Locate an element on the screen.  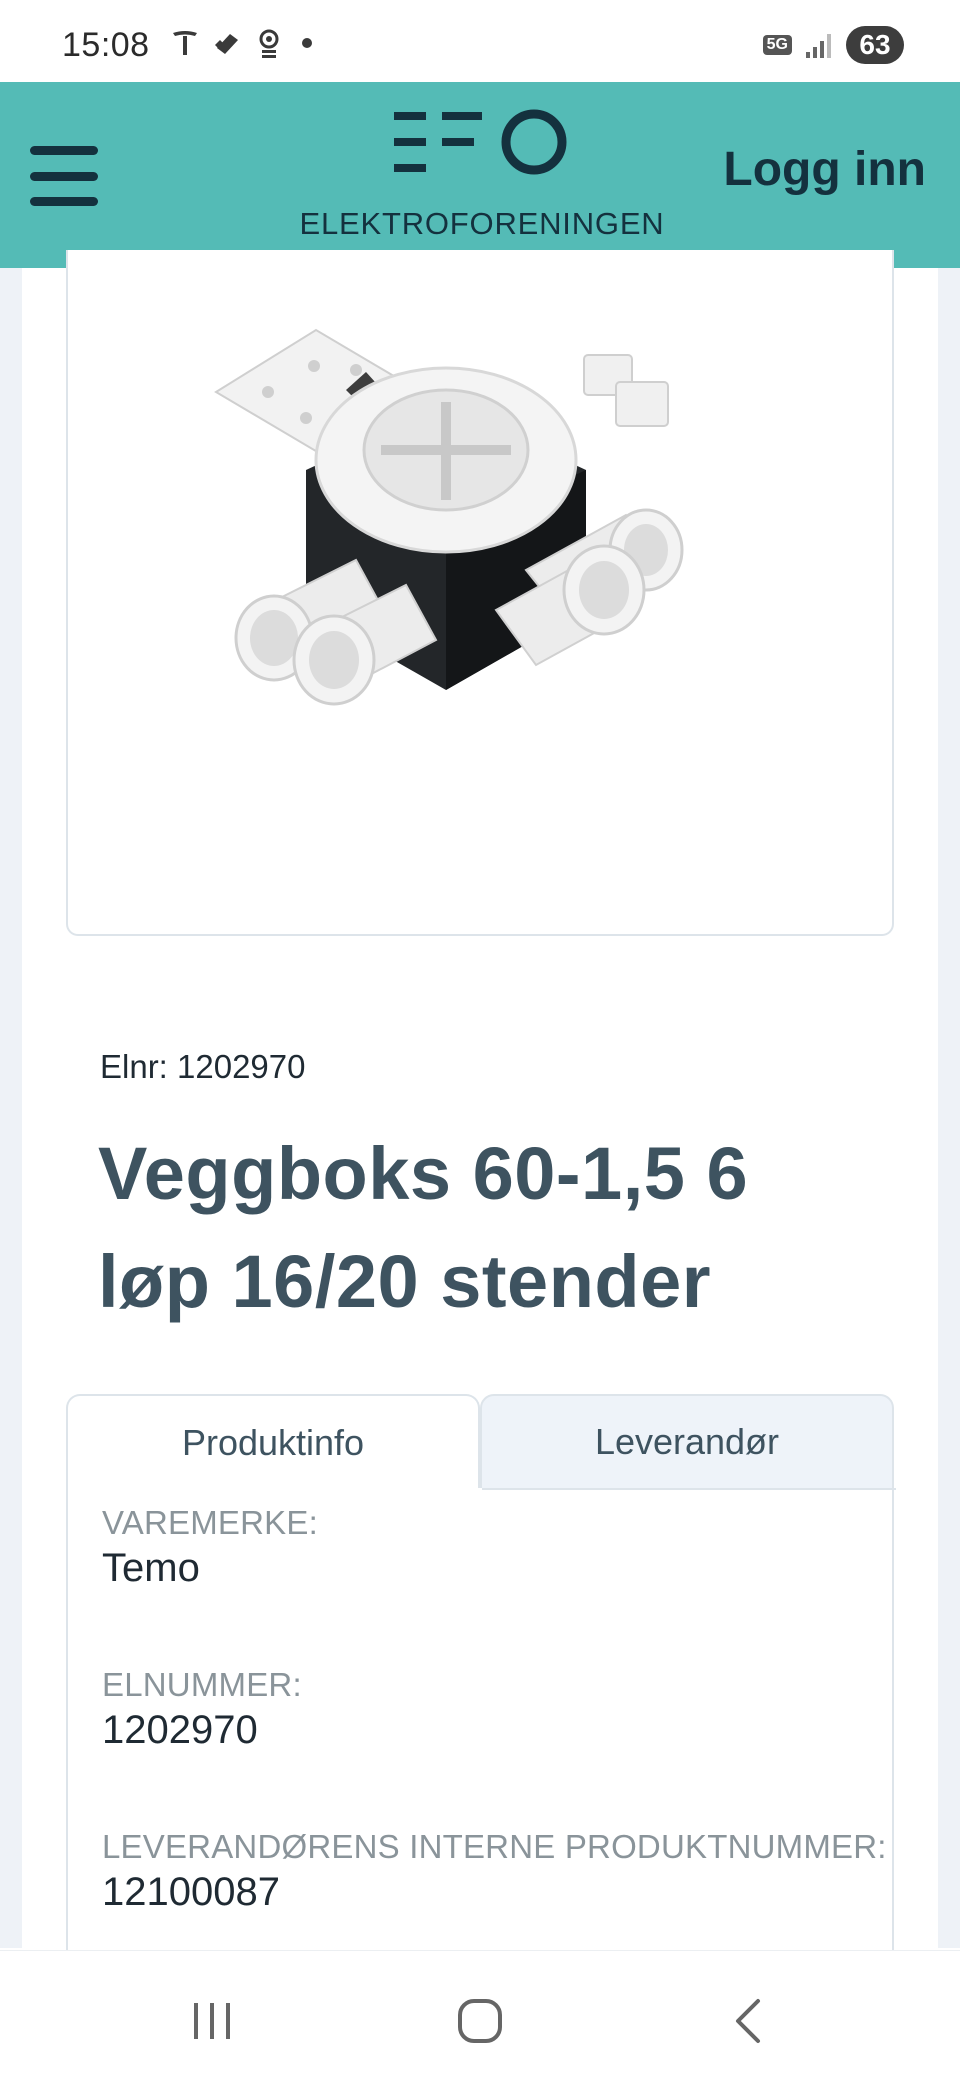
product-elnr: Elnr: 1202970 is located at coordinates (203, 1066).